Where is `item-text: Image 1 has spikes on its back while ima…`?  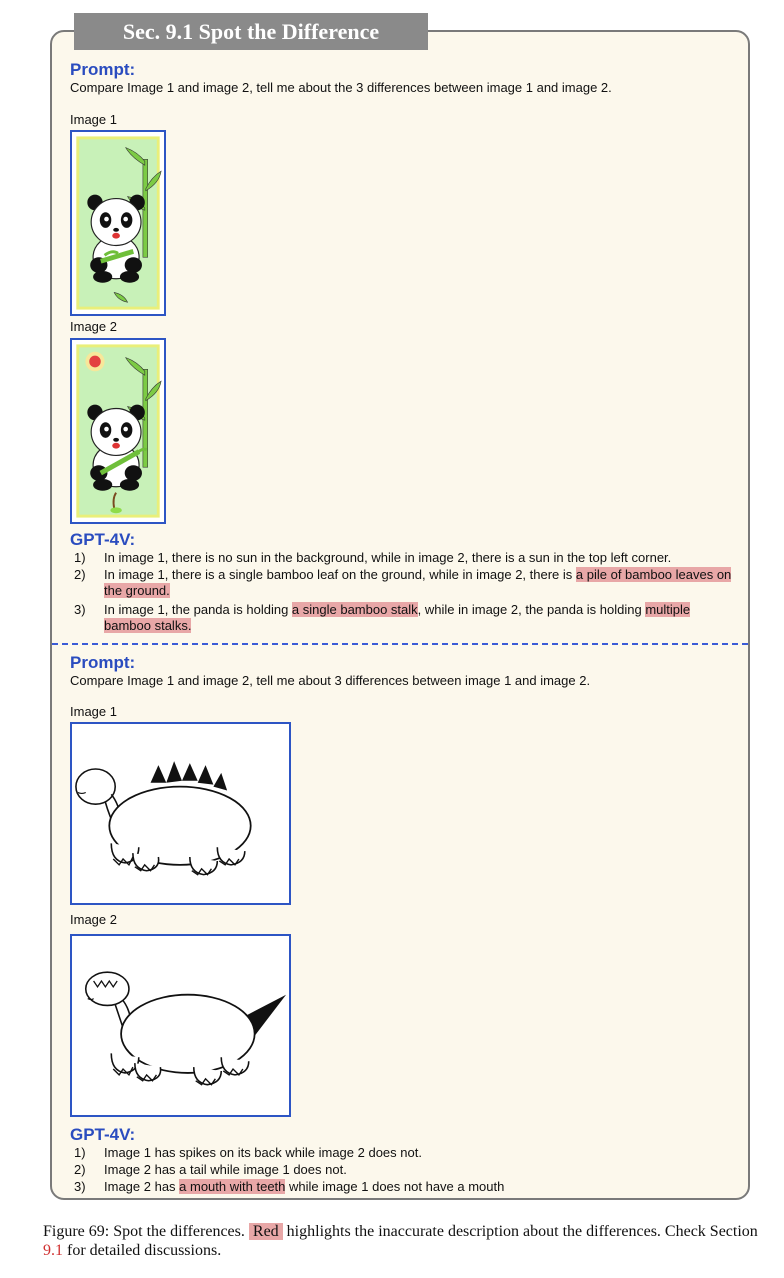
item-text: Image 1 has spikes on its back while ima… is located at coordinates (263, 1152).